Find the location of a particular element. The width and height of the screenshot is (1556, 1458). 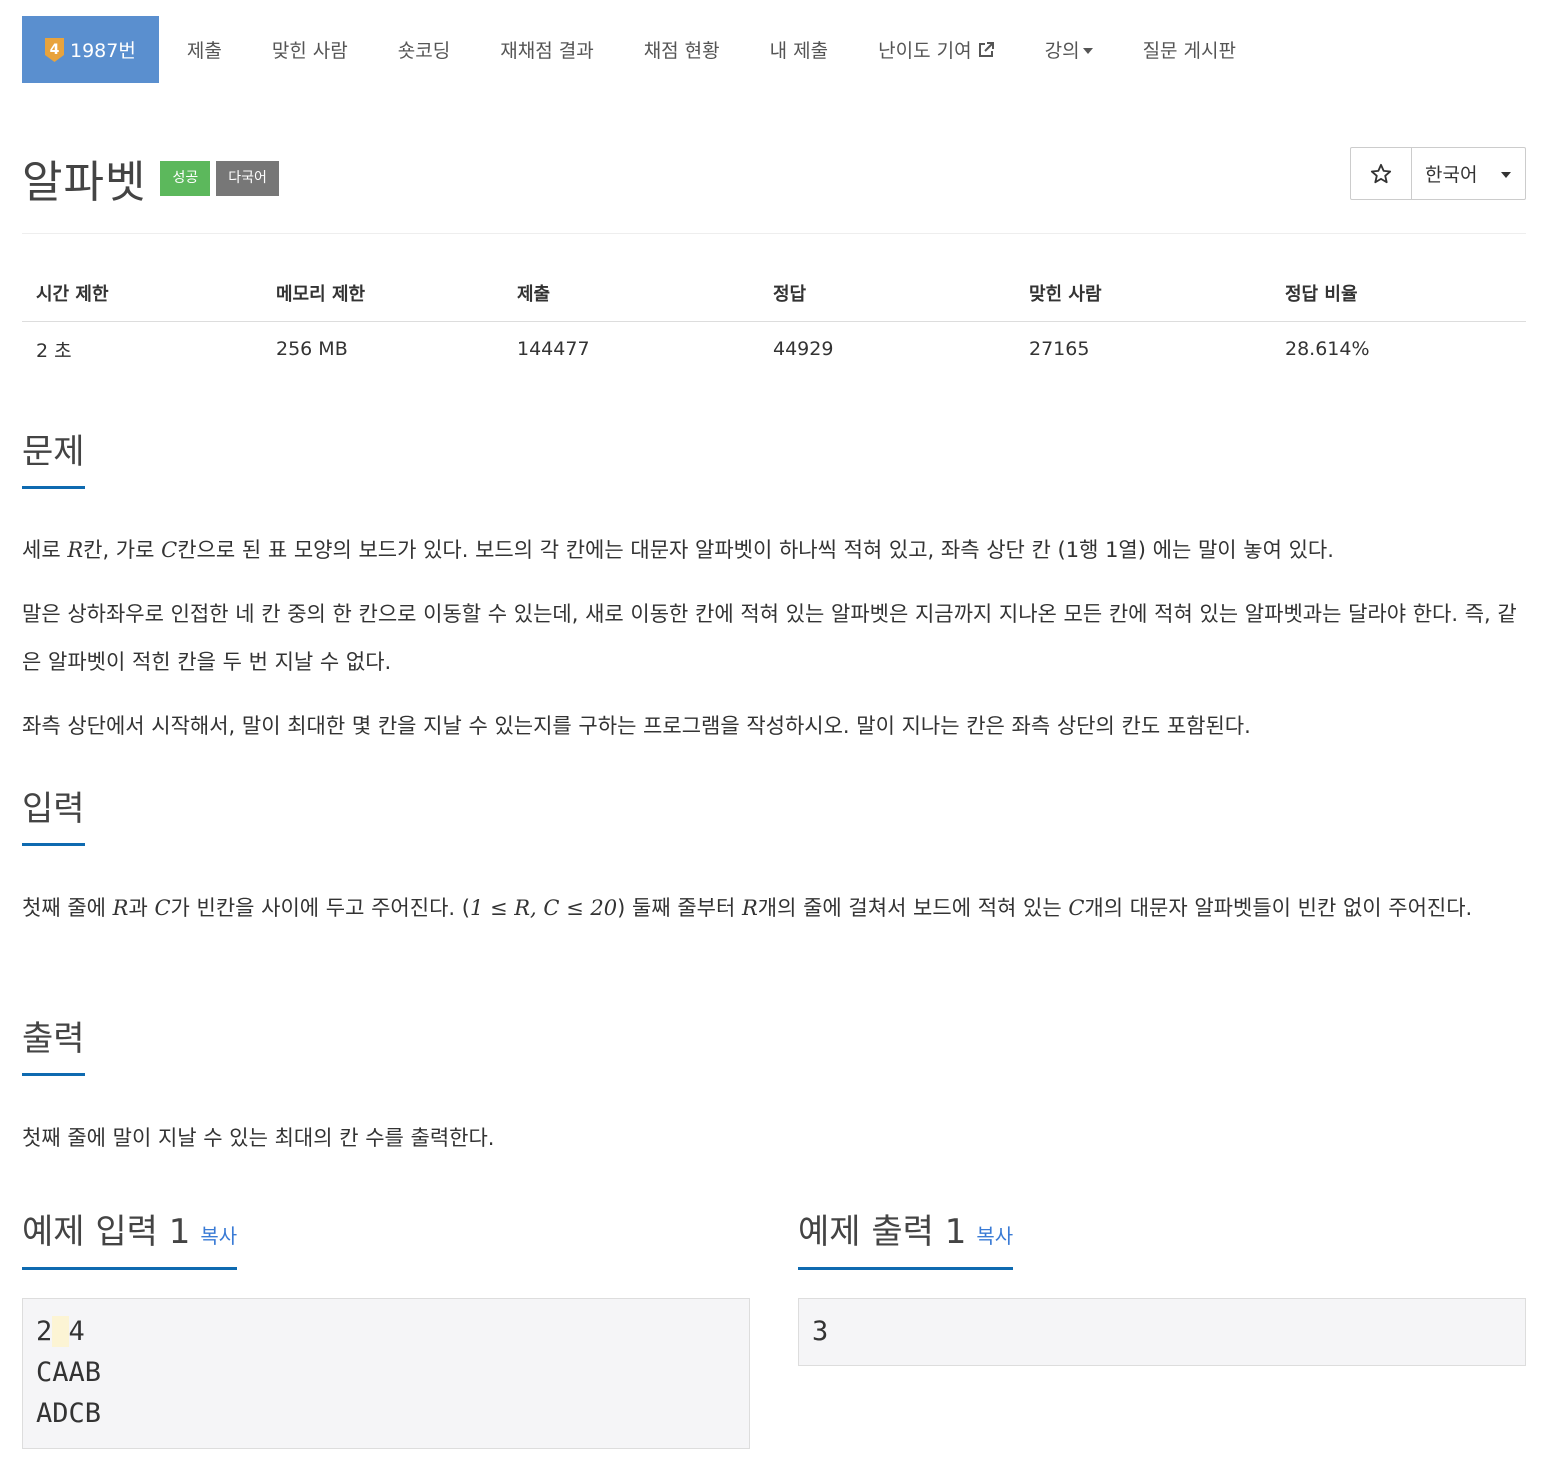

table-header-row: 시간 제한 메모리 제한 제출 정답 맞힌 사람 정답 비율 is located at coordinates (774, 293).